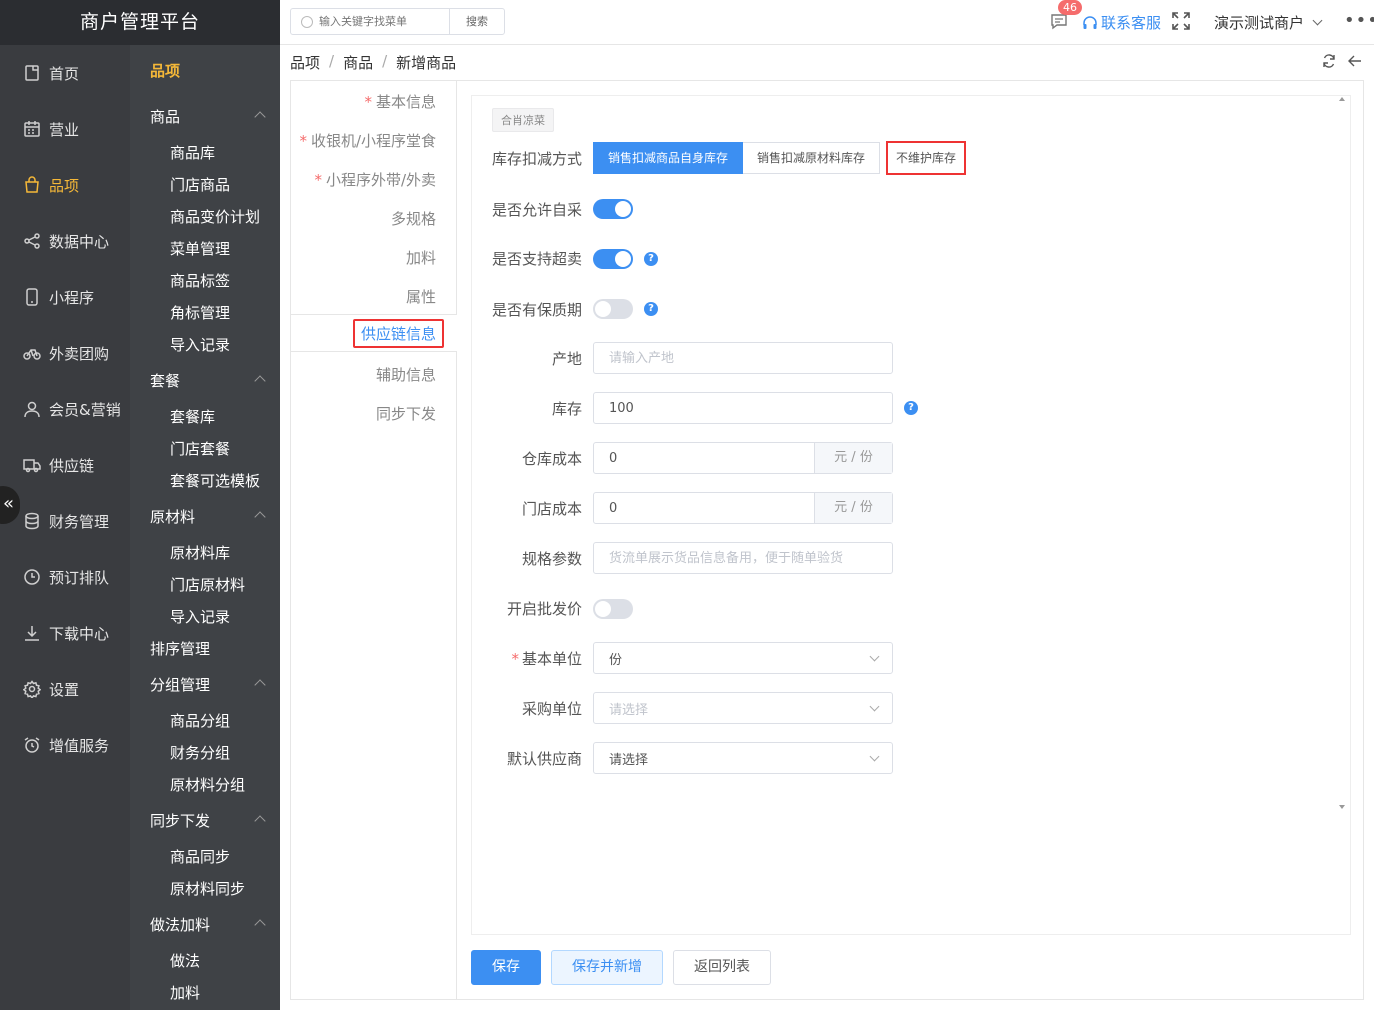 This screenshot has width=1374, height=1010. I want to click on submenu-item: 原材料库, so click(200, 552).